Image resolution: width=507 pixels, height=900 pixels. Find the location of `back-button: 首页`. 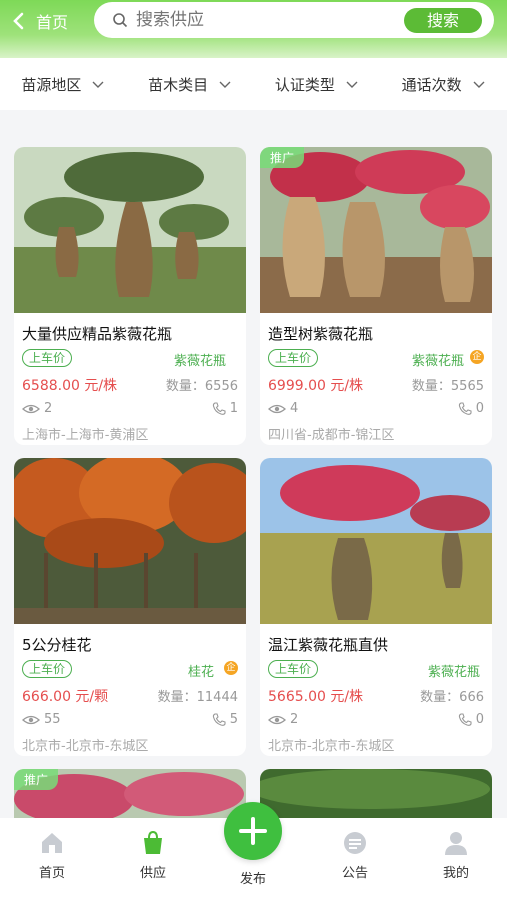

back-button: 首页 is located at coordinates (39, 21).